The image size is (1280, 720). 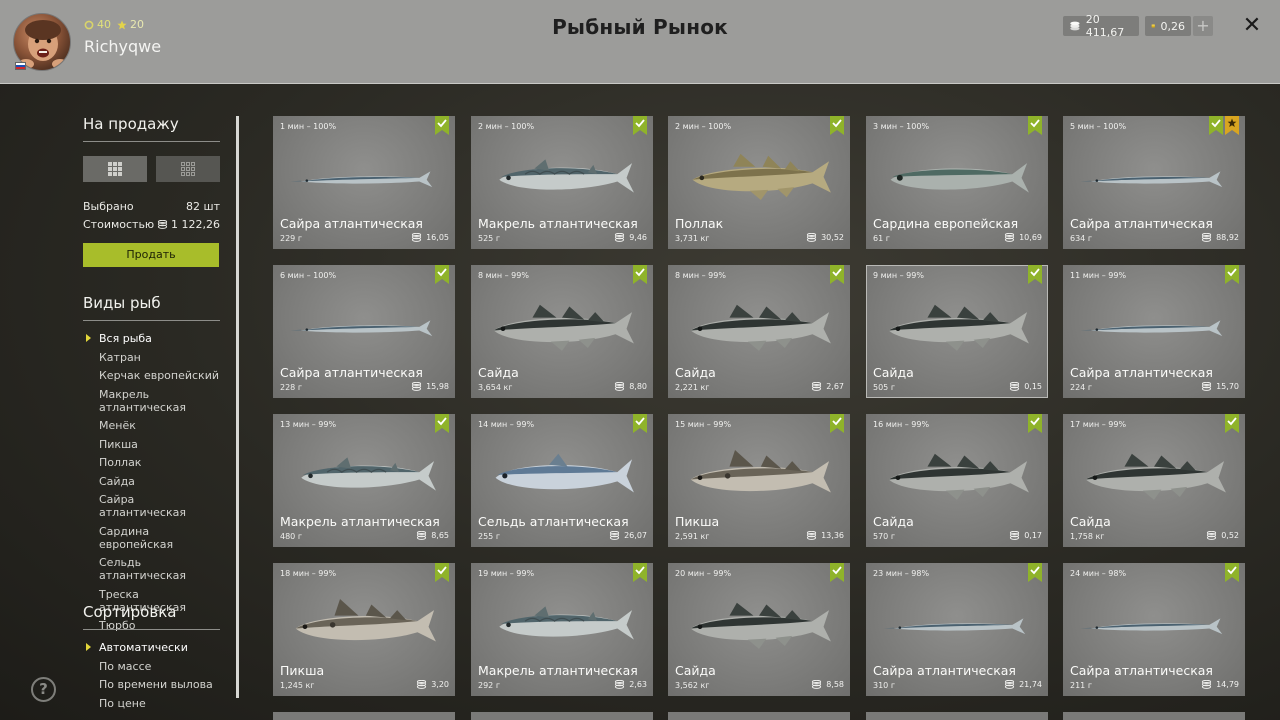 I want to click on gold-coins-icon, so click(x=1153, y=26).